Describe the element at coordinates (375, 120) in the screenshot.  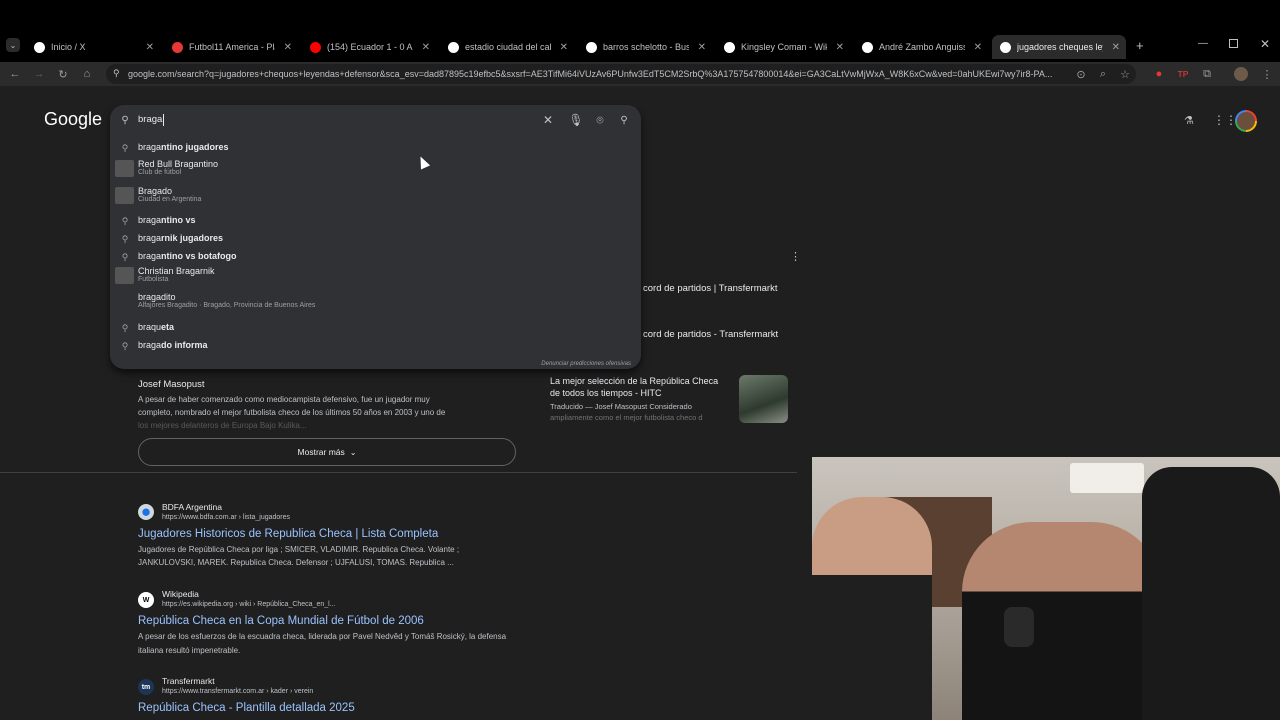
I see `search-input-row: ⚲ braga ✕ 🎙 ⌾ ⚲` at that location.